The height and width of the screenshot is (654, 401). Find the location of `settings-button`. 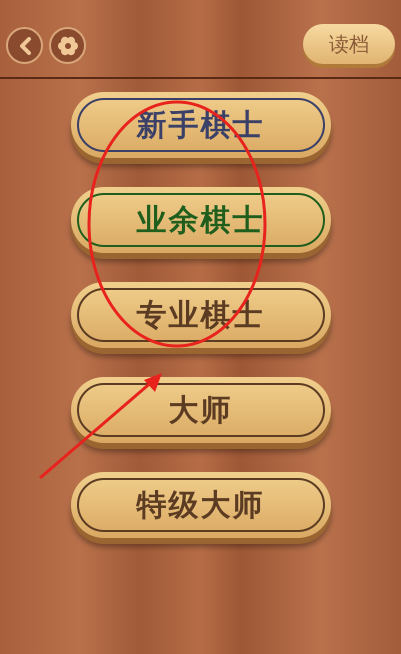

settings-button is located at coordinates (67, 45).